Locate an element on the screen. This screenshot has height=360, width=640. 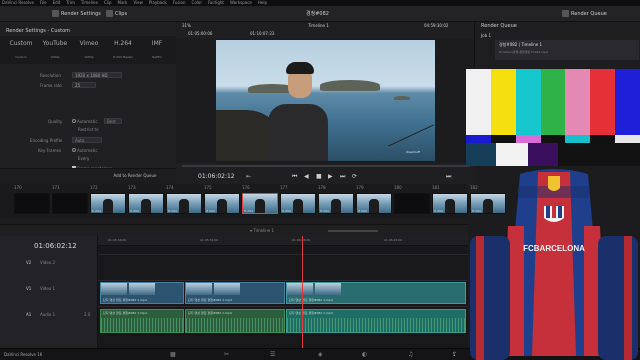
preset-tile: Custom Custom is located at coordinates (21, 49).